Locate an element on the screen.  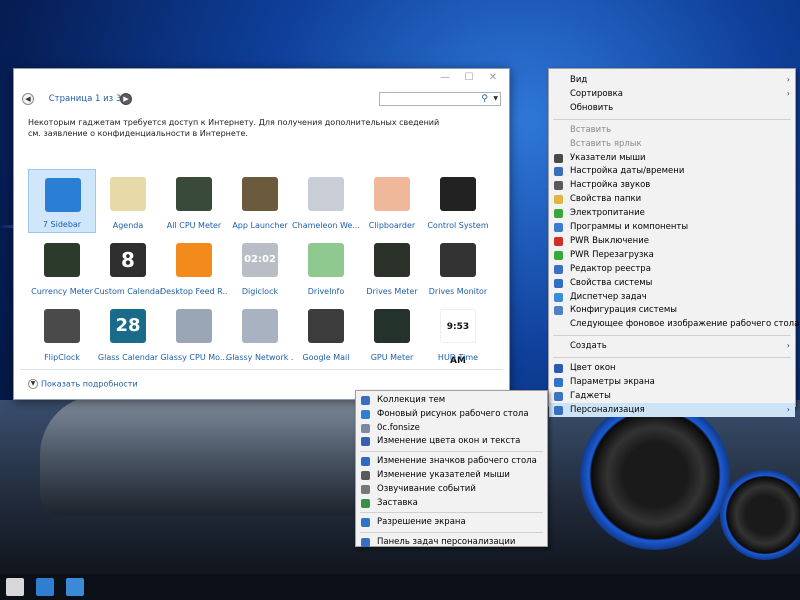
gadget-label: Digiclock is located at coordinates (260, 291).